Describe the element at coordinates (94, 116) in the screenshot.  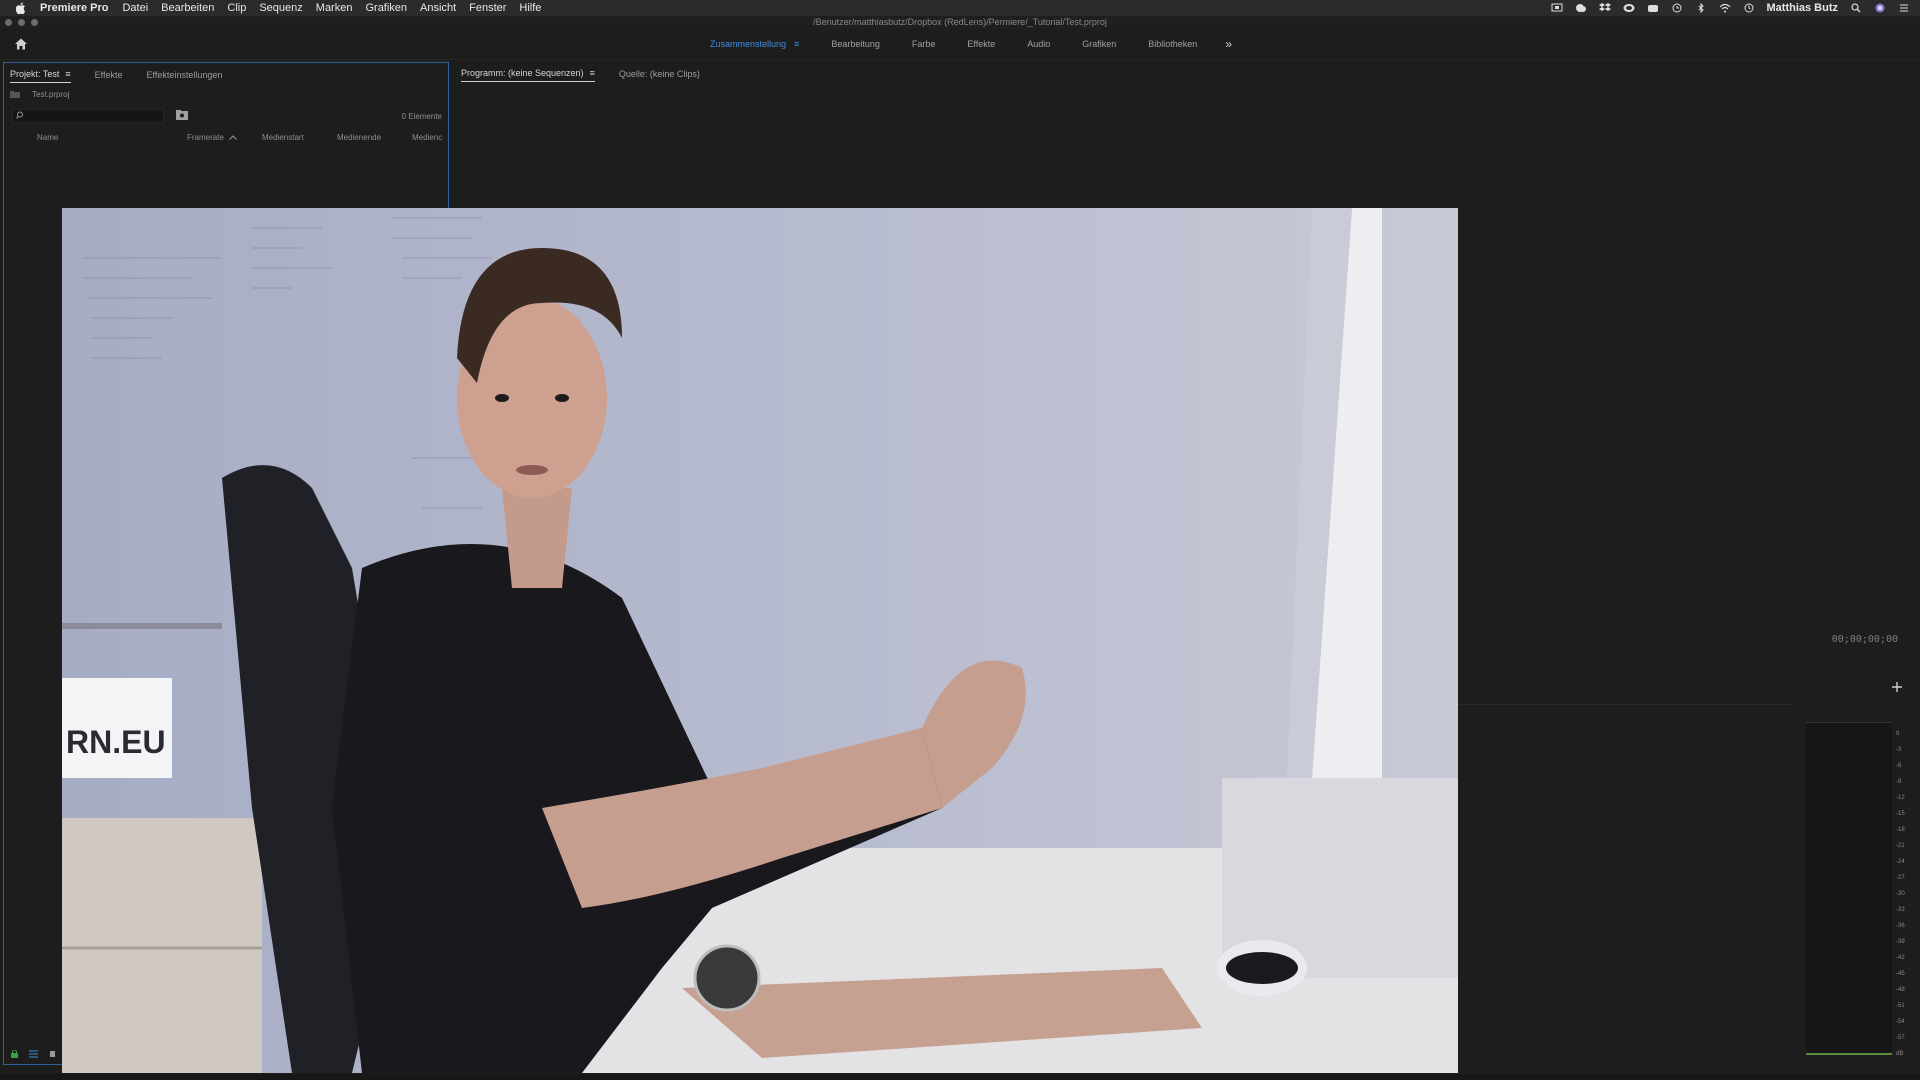
I see `project-search-input` at that location.